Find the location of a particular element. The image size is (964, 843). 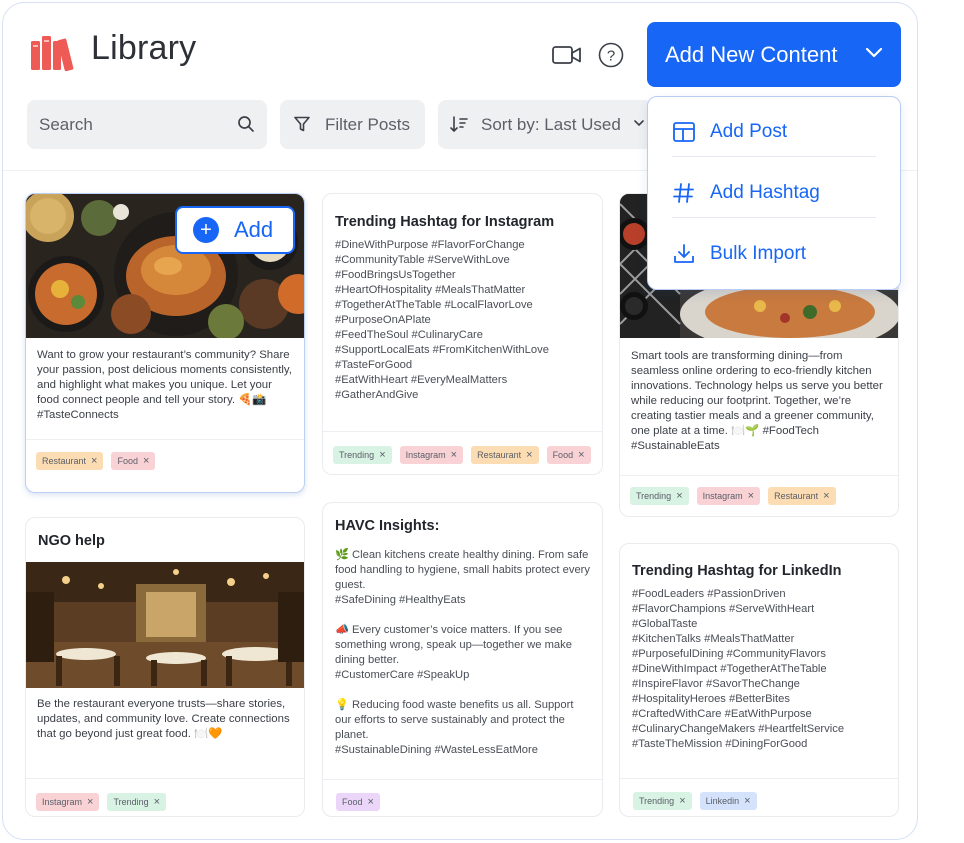

video-icon is located at coordinates (567, 55).